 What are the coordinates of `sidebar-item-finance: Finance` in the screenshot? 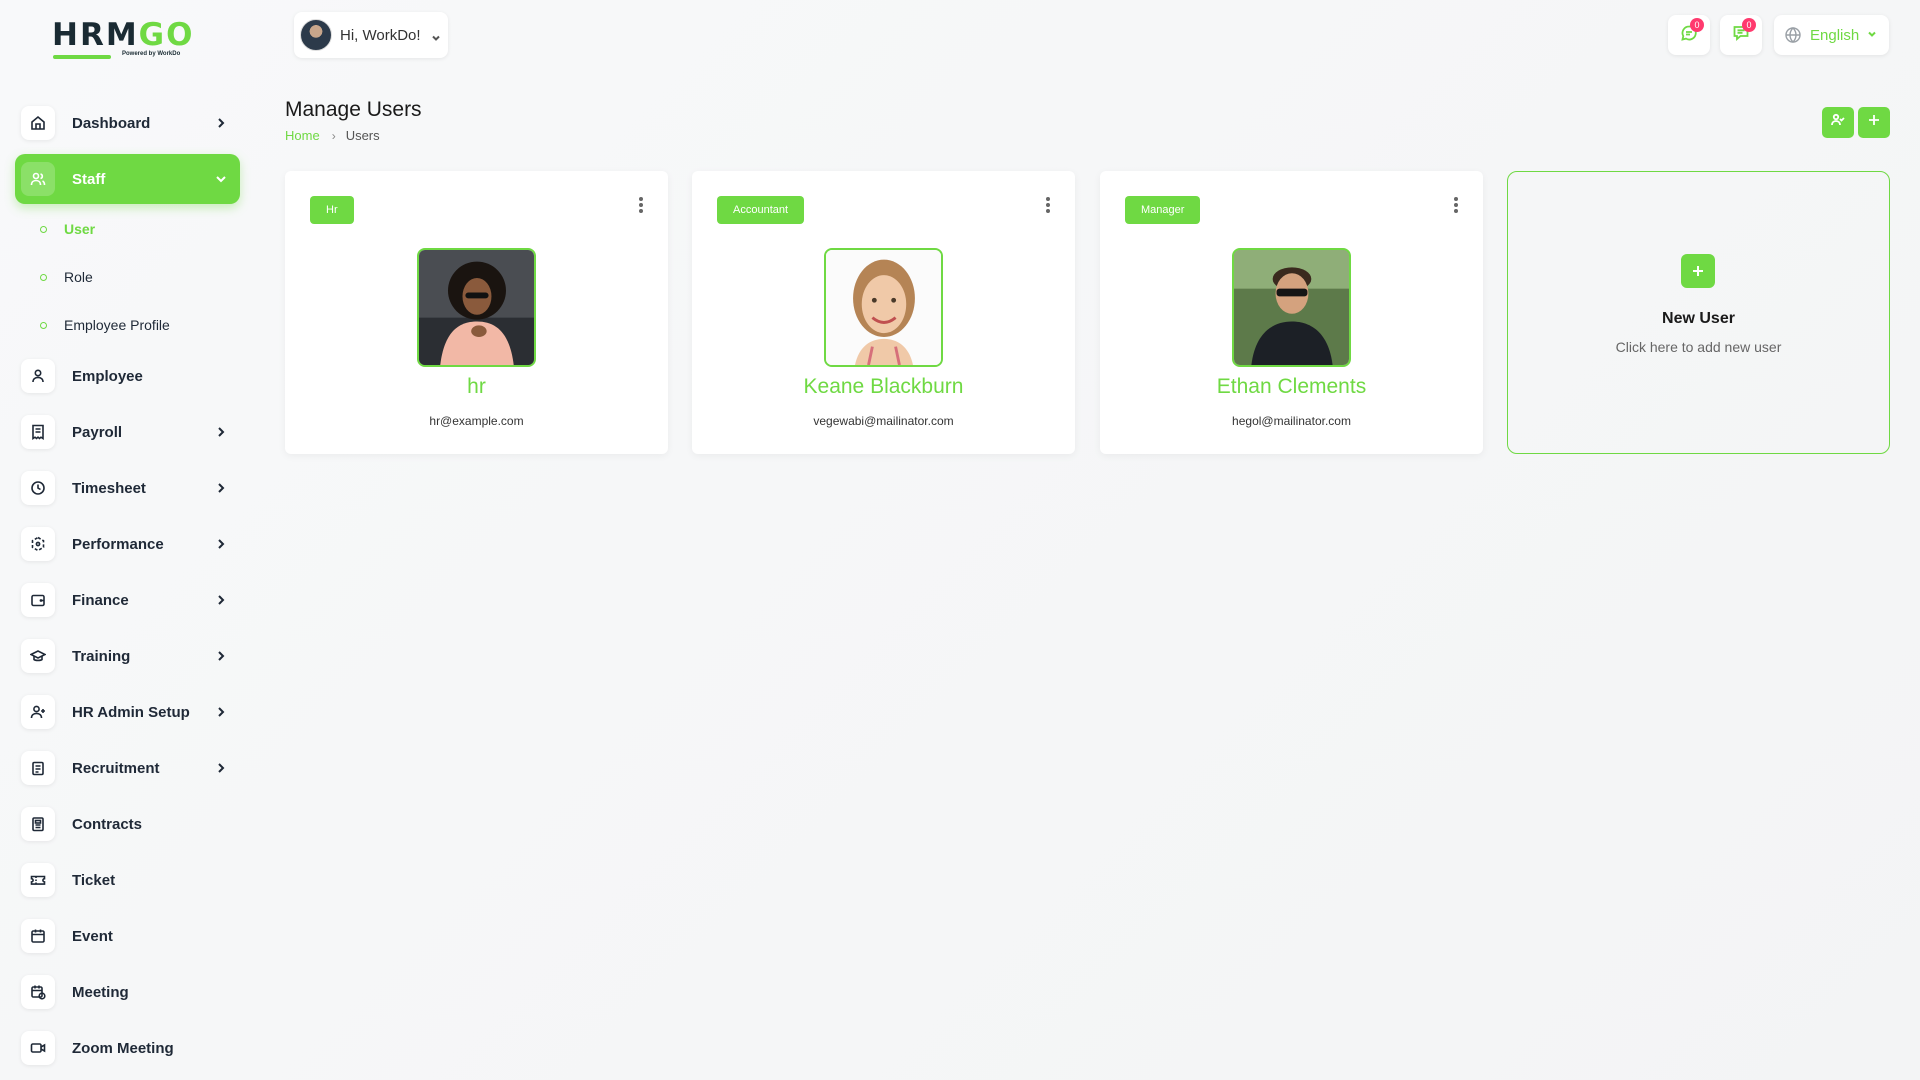 It's located at (127, 600).